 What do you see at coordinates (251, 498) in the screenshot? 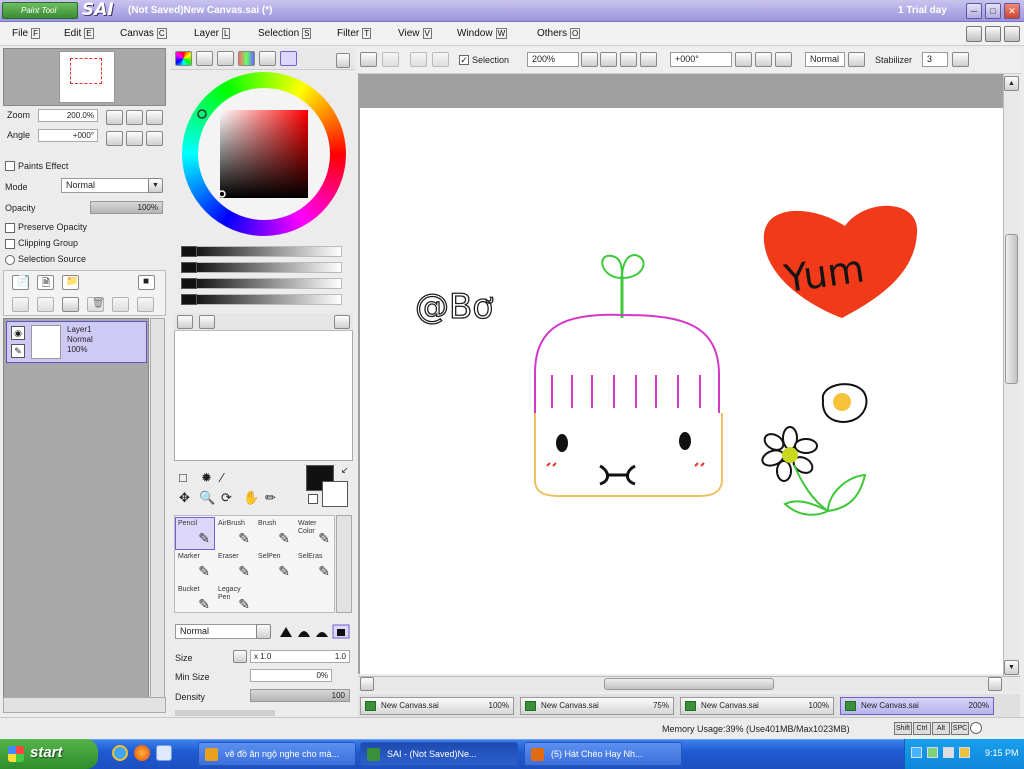
I see `hand-icon: ✋` at bounding box center [251, 498].